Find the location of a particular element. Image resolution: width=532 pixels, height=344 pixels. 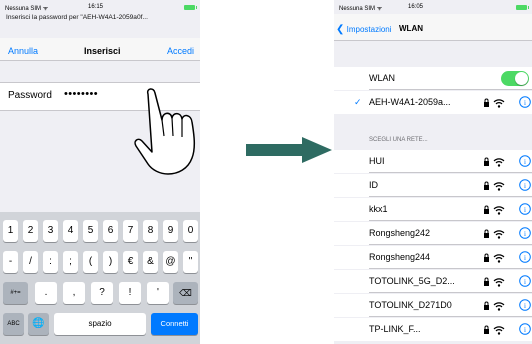

network-name: Rongsheng244 is located at coordinates (400, 257).